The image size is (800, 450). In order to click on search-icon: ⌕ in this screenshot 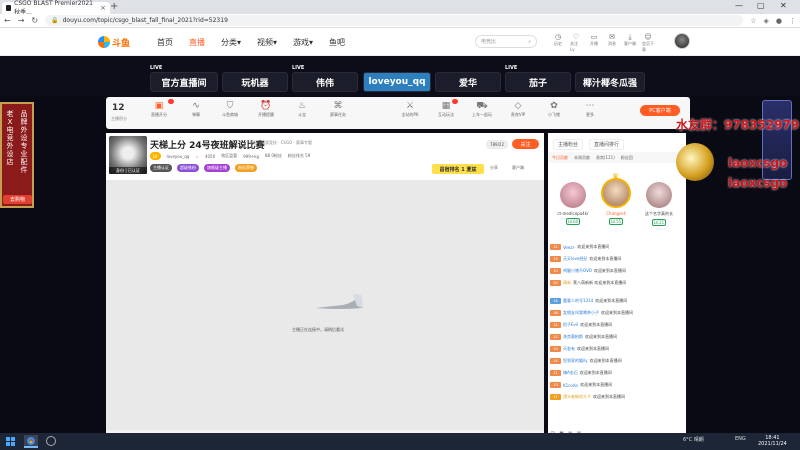, I will do `click(529, 42)`.